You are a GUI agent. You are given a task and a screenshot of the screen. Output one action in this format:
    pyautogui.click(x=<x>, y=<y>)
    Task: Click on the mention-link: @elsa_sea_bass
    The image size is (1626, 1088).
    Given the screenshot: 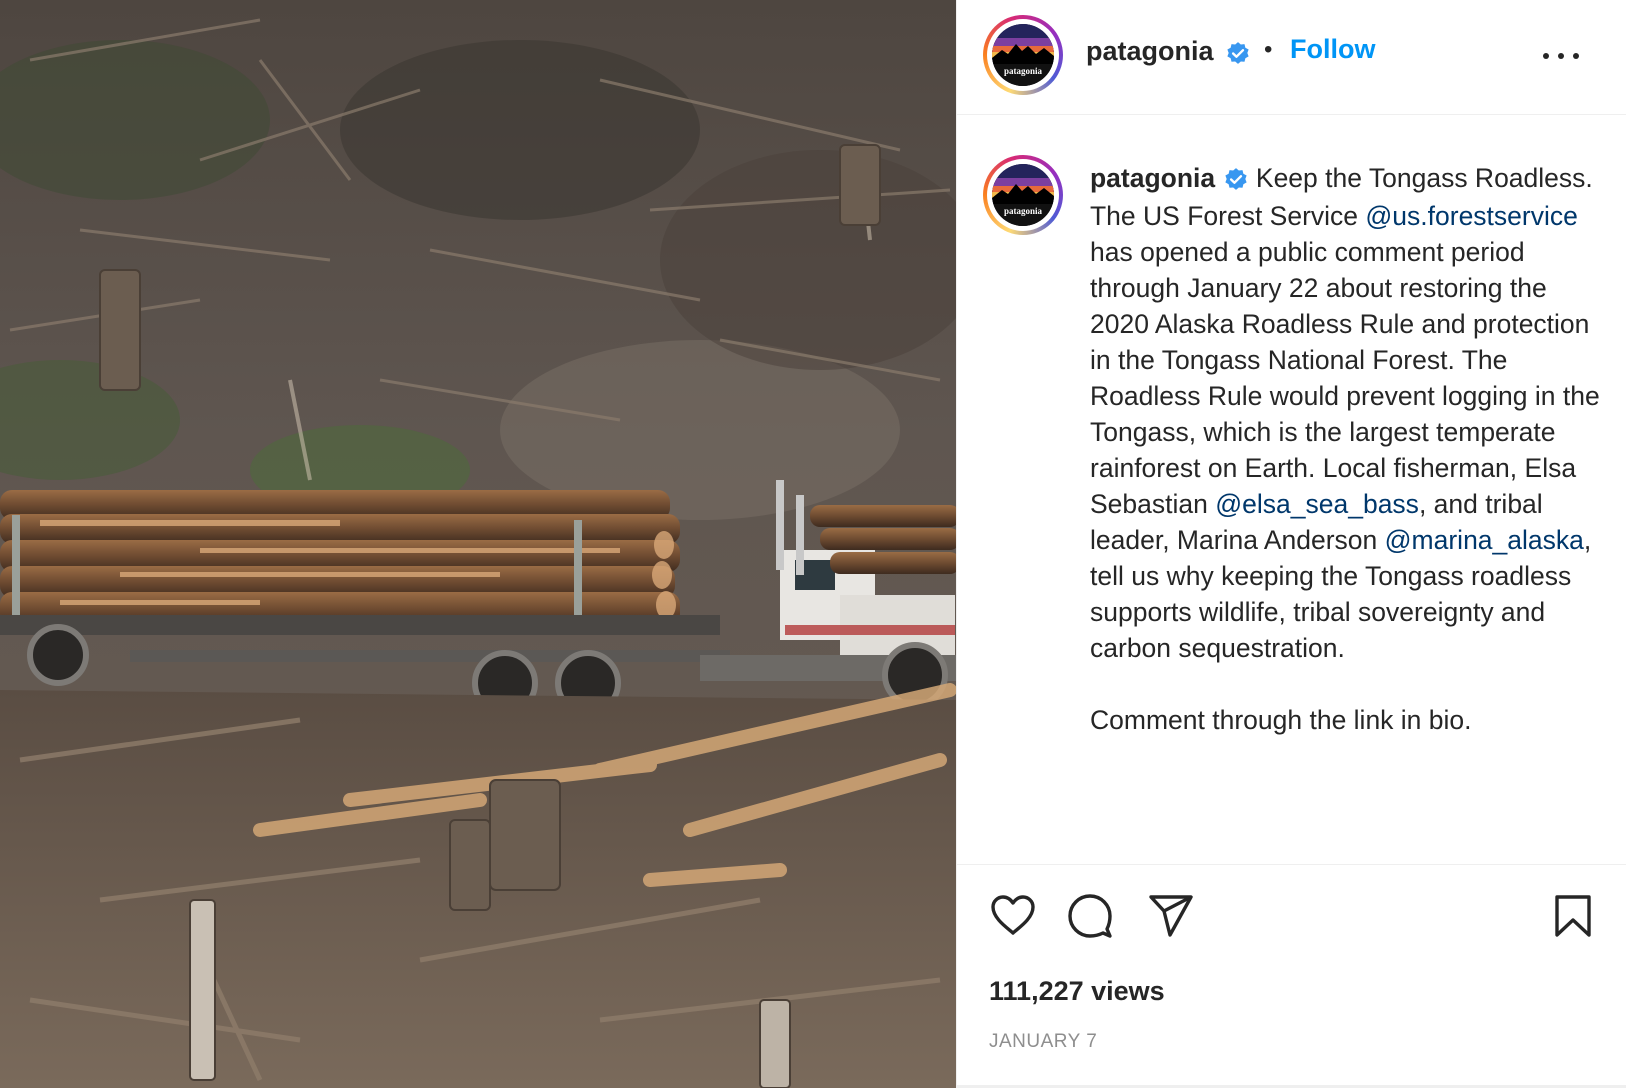 What is the action you would take?
    pyautogui.click(x=1317, y=504)
    